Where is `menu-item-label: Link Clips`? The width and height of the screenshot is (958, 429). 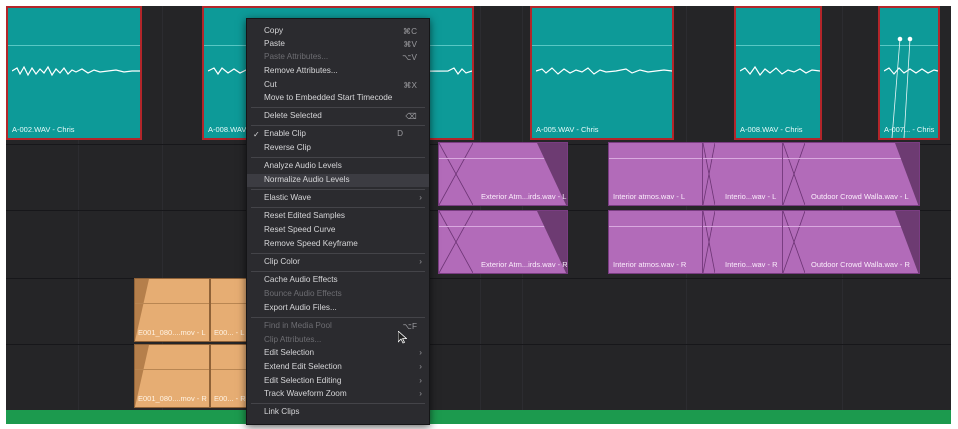
menu-item-label: Link Clips is located at coordinates (282, 411).